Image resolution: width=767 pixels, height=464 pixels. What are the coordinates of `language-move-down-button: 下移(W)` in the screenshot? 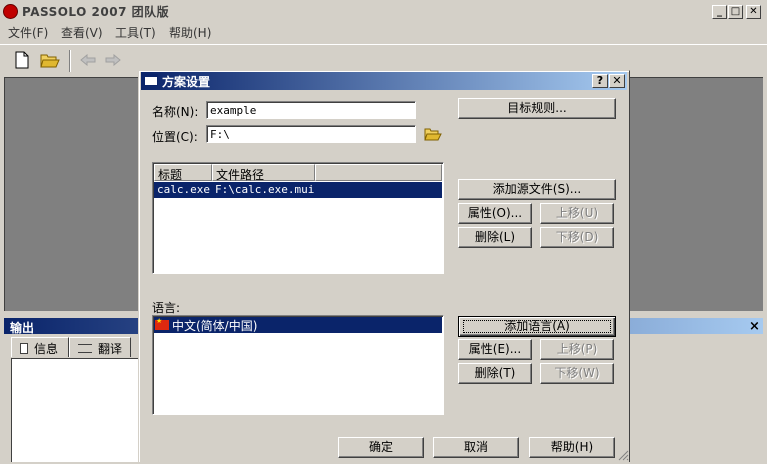 It's located at (577, 373).